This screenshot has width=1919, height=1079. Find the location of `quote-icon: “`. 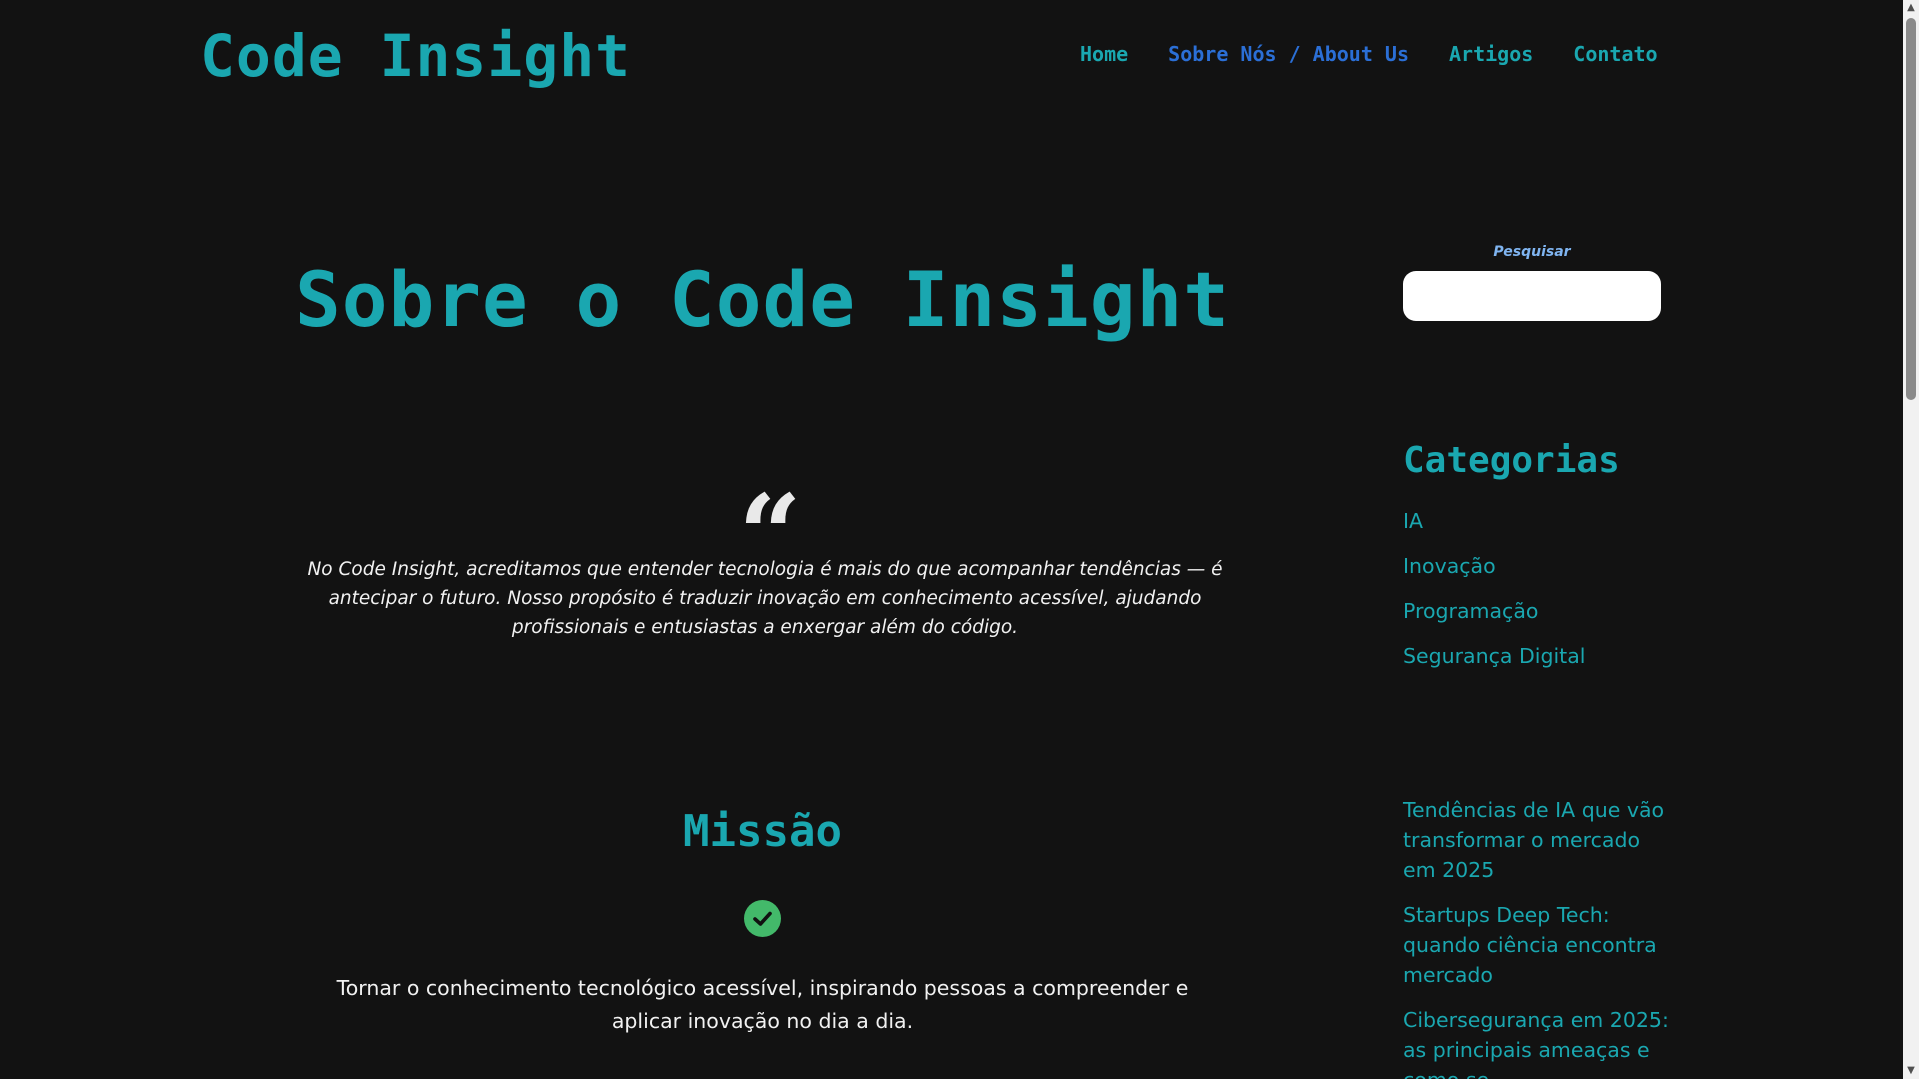

quote-icon: “ is located at coordinates (770, 534).